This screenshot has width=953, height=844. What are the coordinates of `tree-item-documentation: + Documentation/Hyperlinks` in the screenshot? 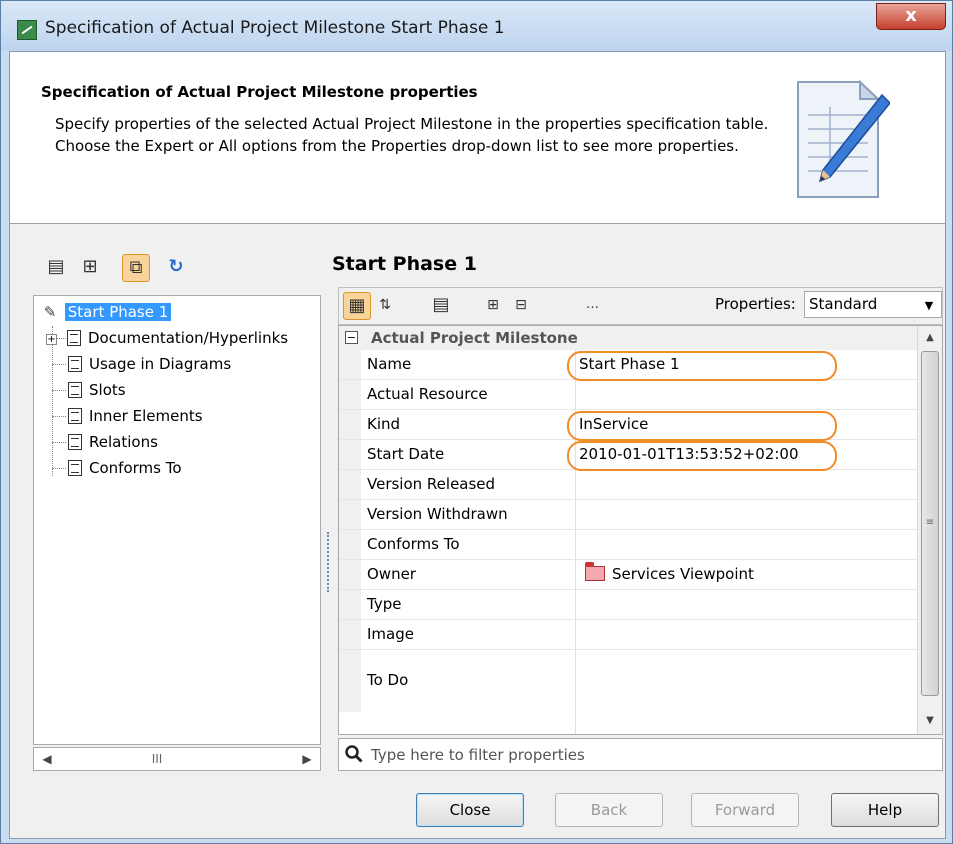 It's located at (167, 338).